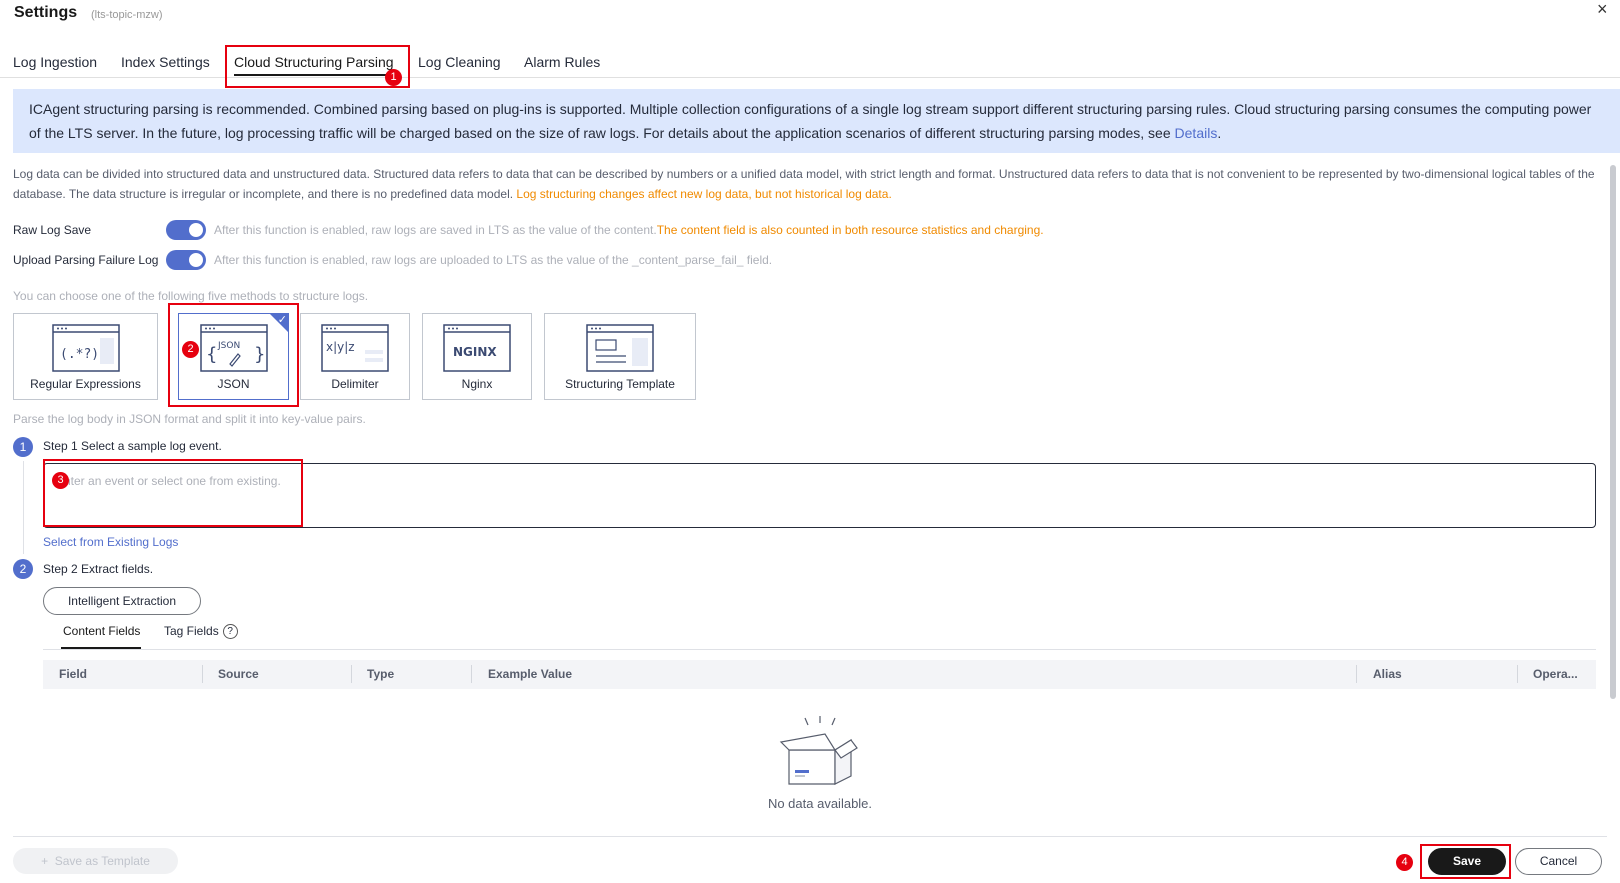  Describe the element at coordinates (122, 601) in the screenshot. I see `intelligent-extraction-button: Intelligent Extraction` at that location.